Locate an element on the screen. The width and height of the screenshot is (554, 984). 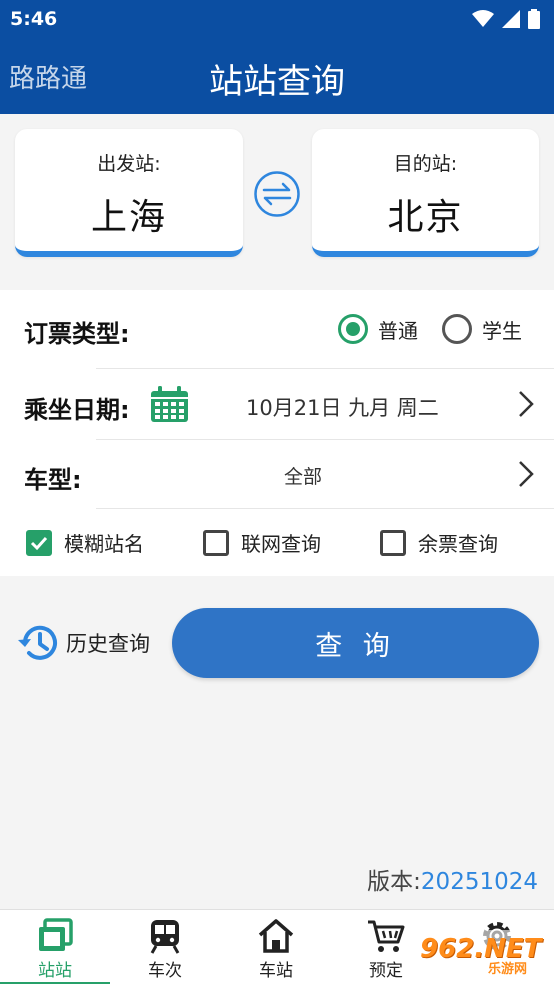
date-chevron-right-icon is located at coordinates (526, 404).